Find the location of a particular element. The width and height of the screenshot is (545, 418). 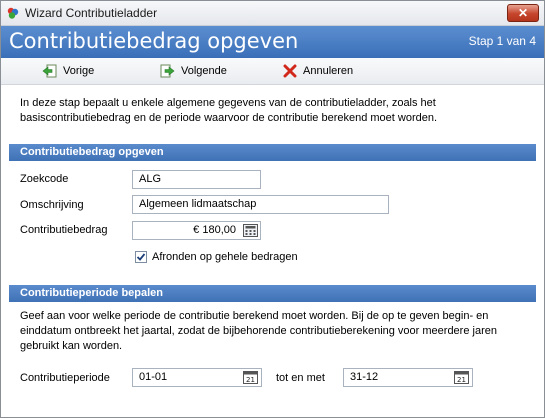

window-title: Wizard Contributieladder is located at coordinates (91, 13).